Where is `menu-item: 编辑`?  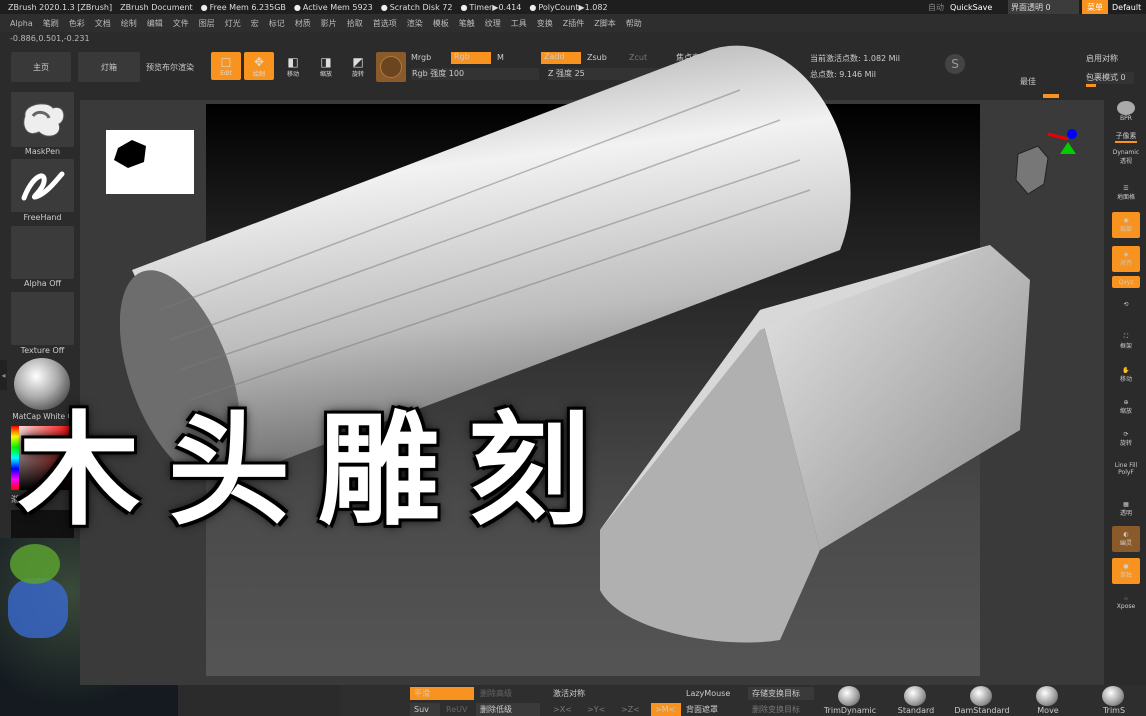
menu-item: 编辑 is located at coordinates (155, 23).